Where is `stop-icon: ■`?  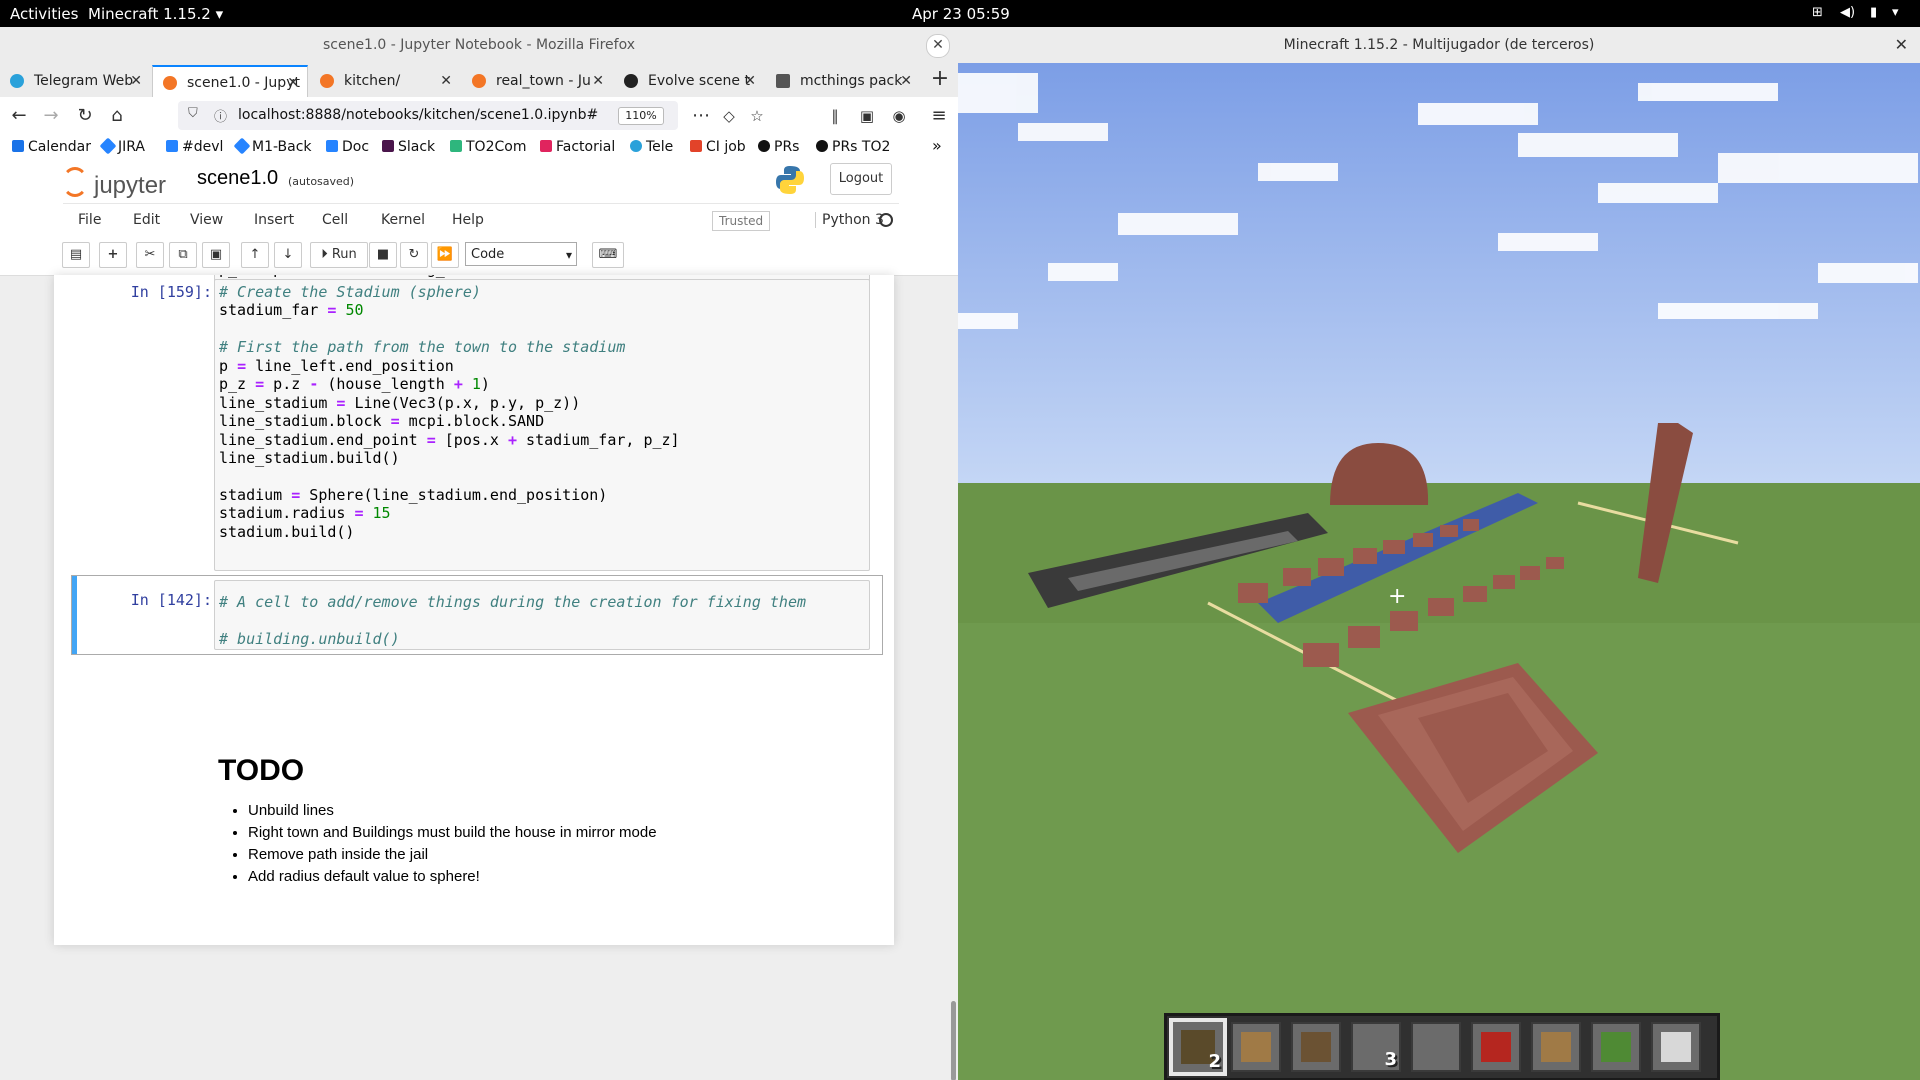
stop-icon: ■ is located at coordinates (383, 255).